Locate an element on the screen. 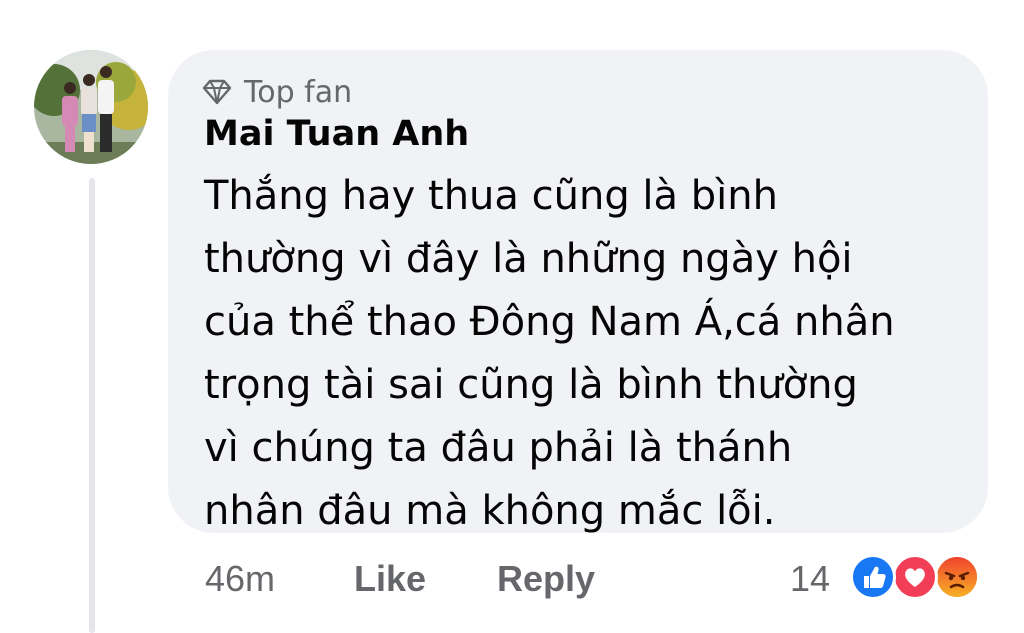 The height and width of the screenshot is (633, 1024). reply-button: Reply is located at coordinates (546, 579).